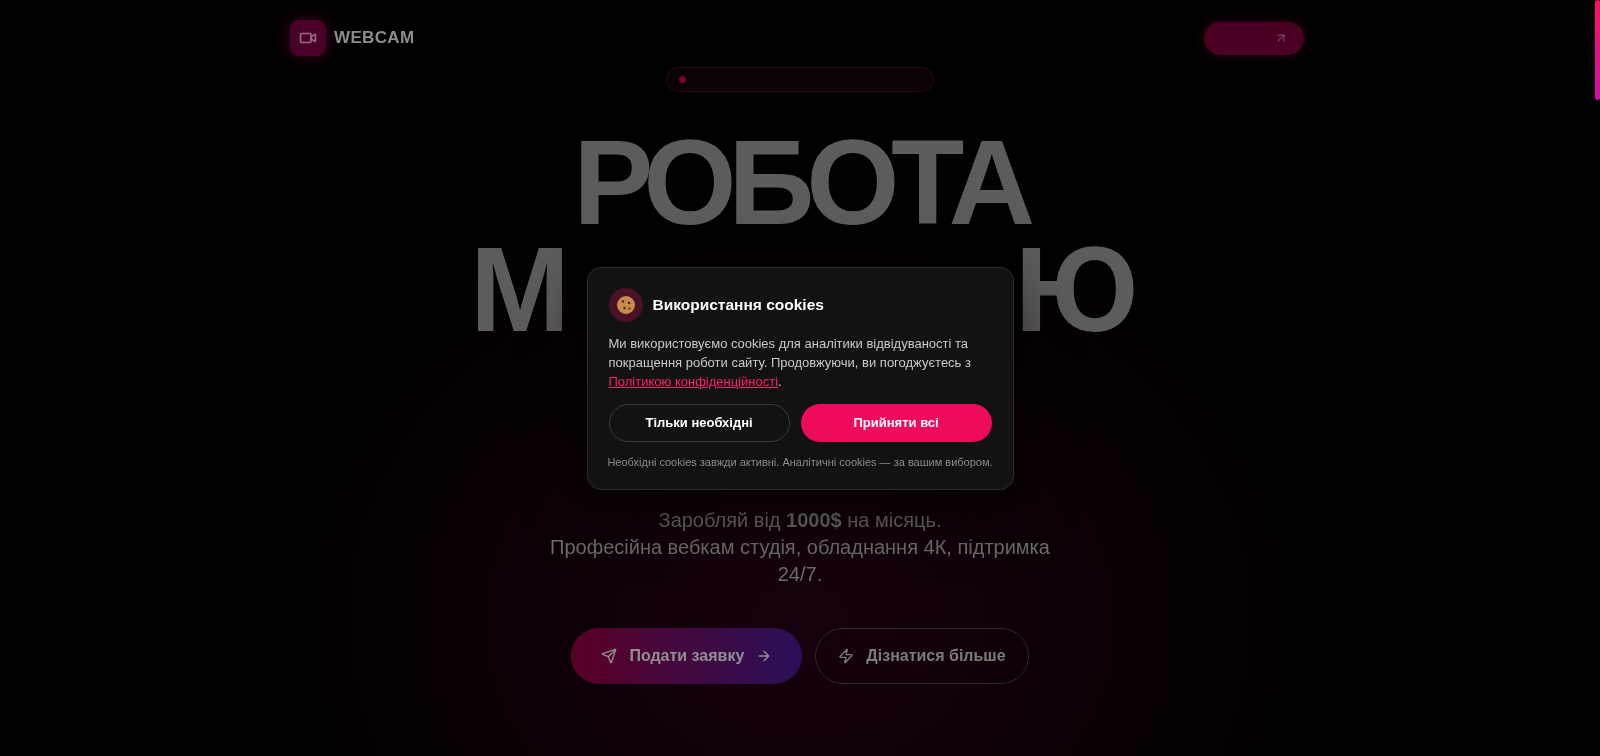 The width and height of the screenshot is (1600, 756). I want to click on accept-all-button: Прийняти всі, so click(896, 422).